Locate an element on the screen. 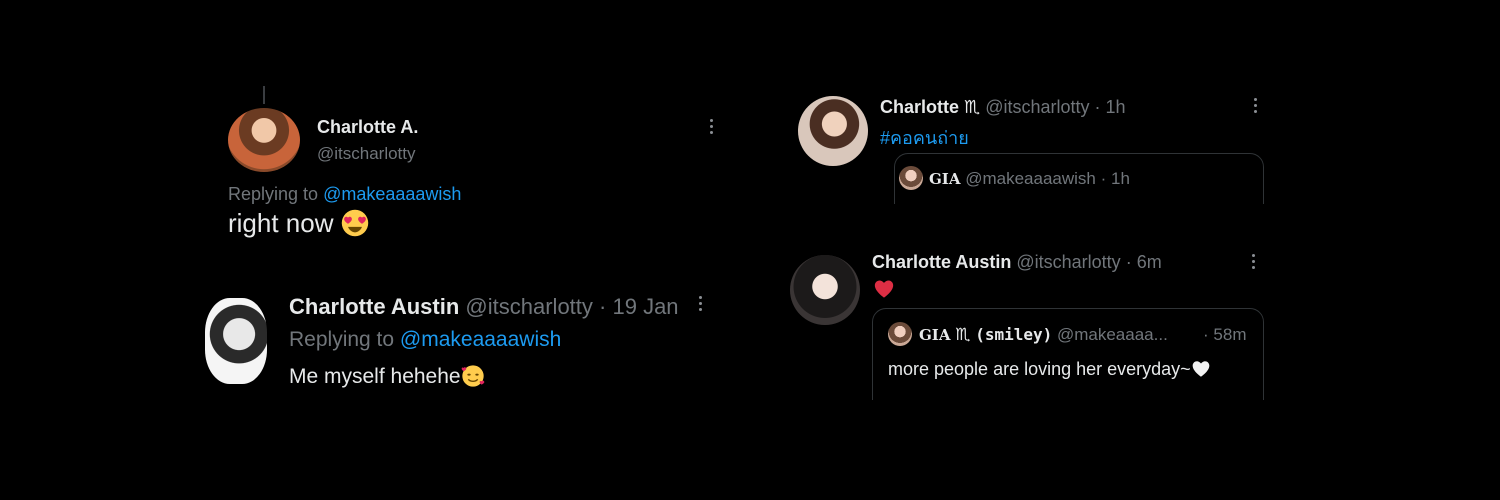 The width and height of the screenshot is (1500, 500). display-name: Charlotte is located at coordinates (919, 107).